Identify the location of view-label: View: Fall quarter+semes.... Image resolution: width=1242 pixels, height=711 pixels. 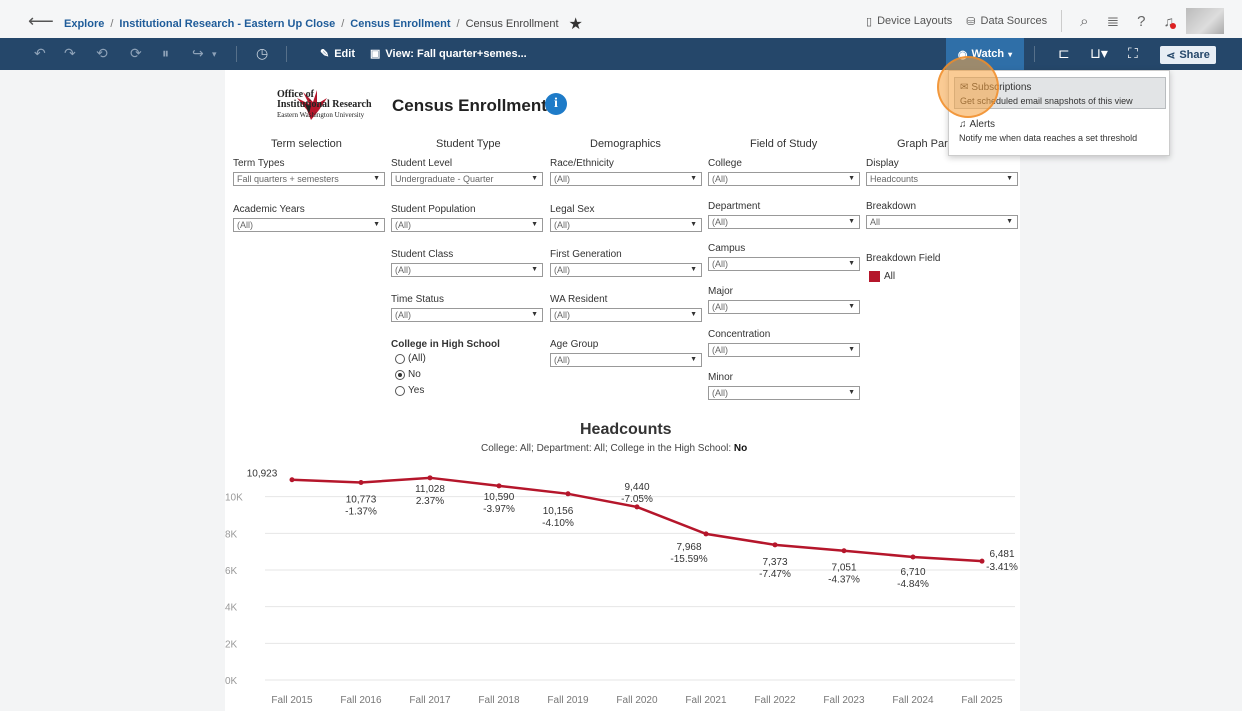
(456, 53).